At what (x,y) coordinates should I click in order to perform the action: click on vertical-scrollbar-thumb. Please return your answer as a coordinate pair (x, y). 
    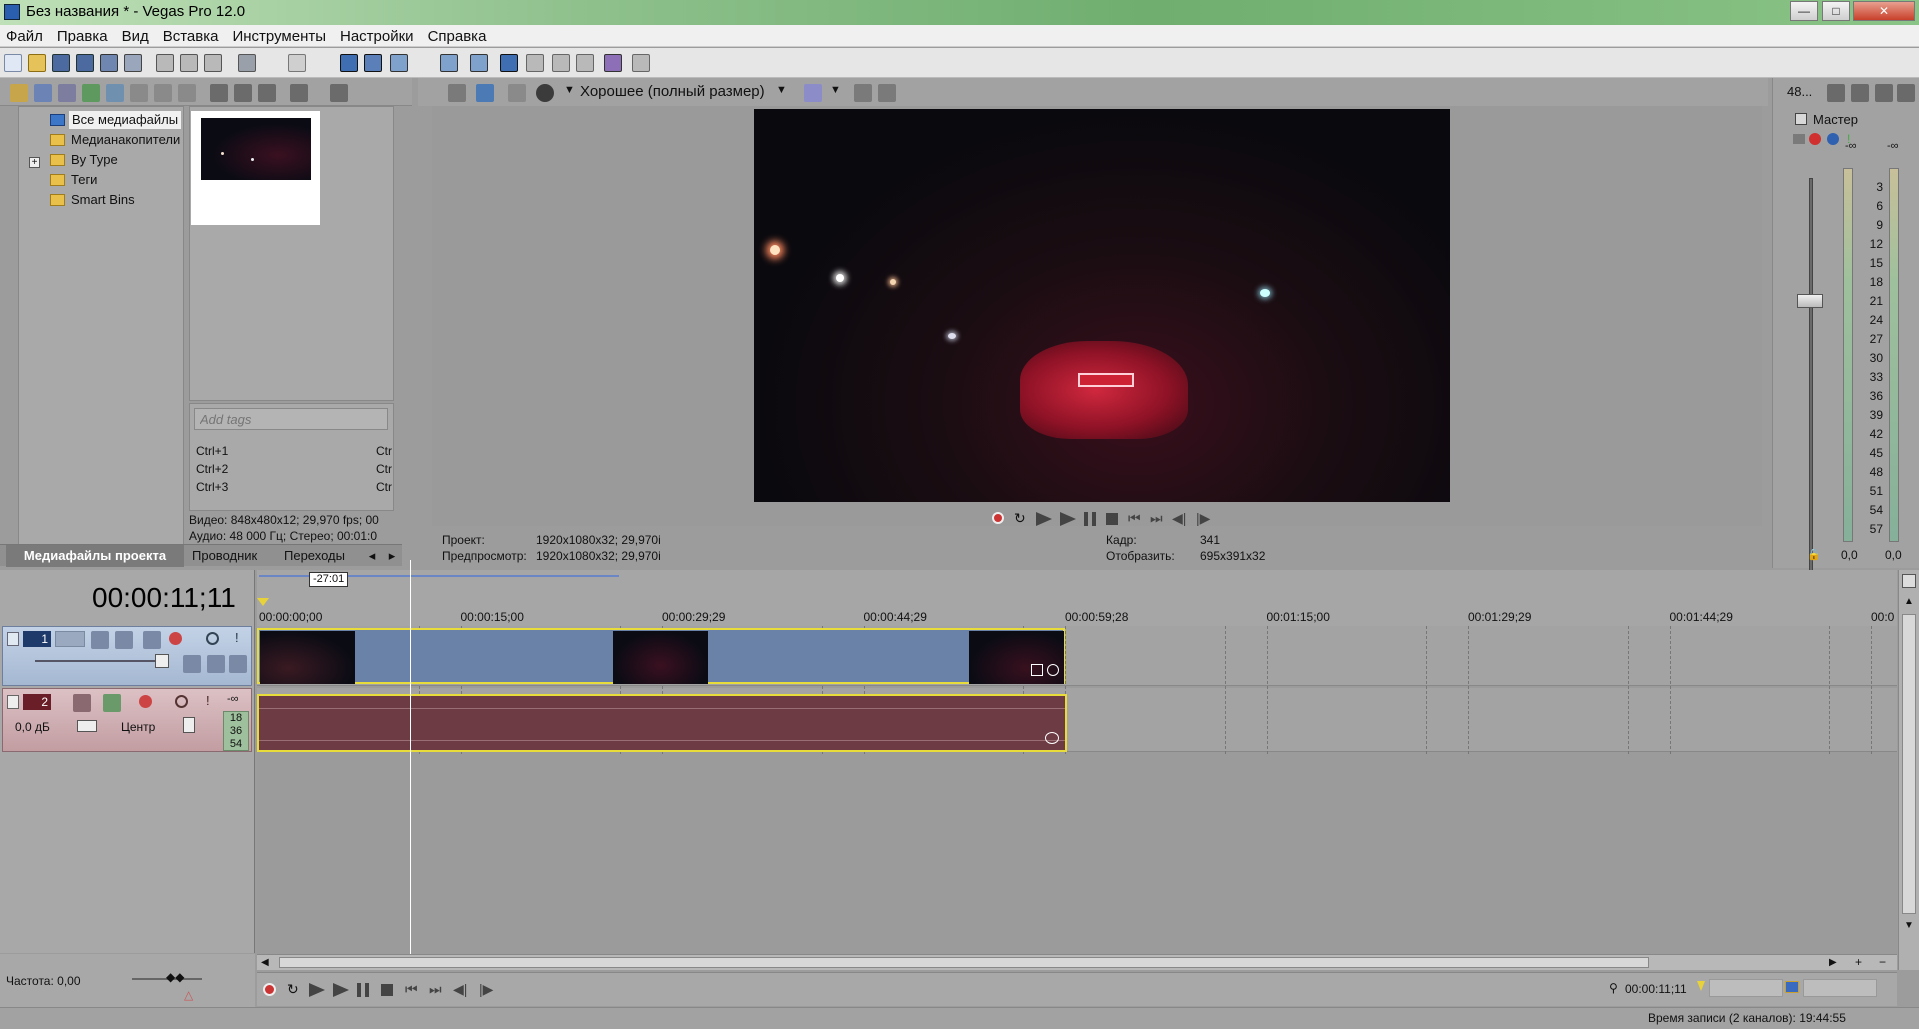
    Looking at the image, I should click on (1909, 764).